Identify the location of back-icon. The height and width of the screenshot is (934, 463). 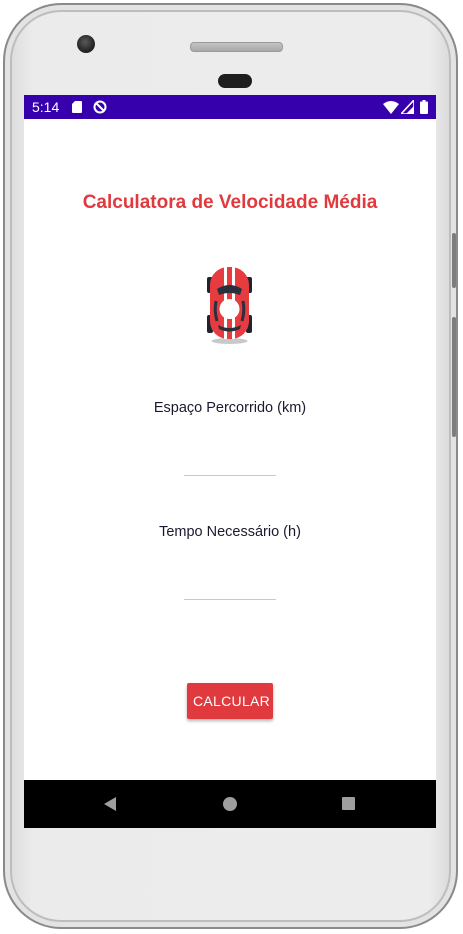
(110, 804).